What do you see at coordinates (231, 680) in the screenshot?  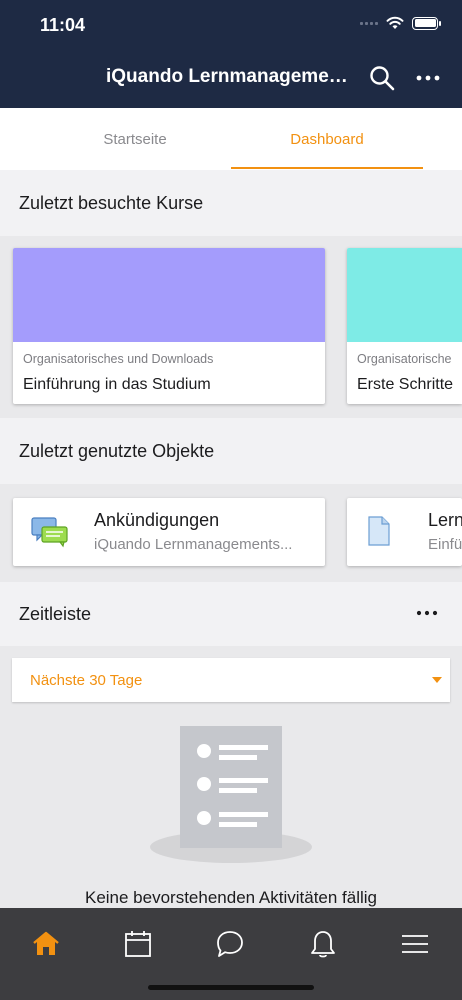 I see `timeline-filter-select: Nächste 30 Tage` at bounding box center [231, 680].